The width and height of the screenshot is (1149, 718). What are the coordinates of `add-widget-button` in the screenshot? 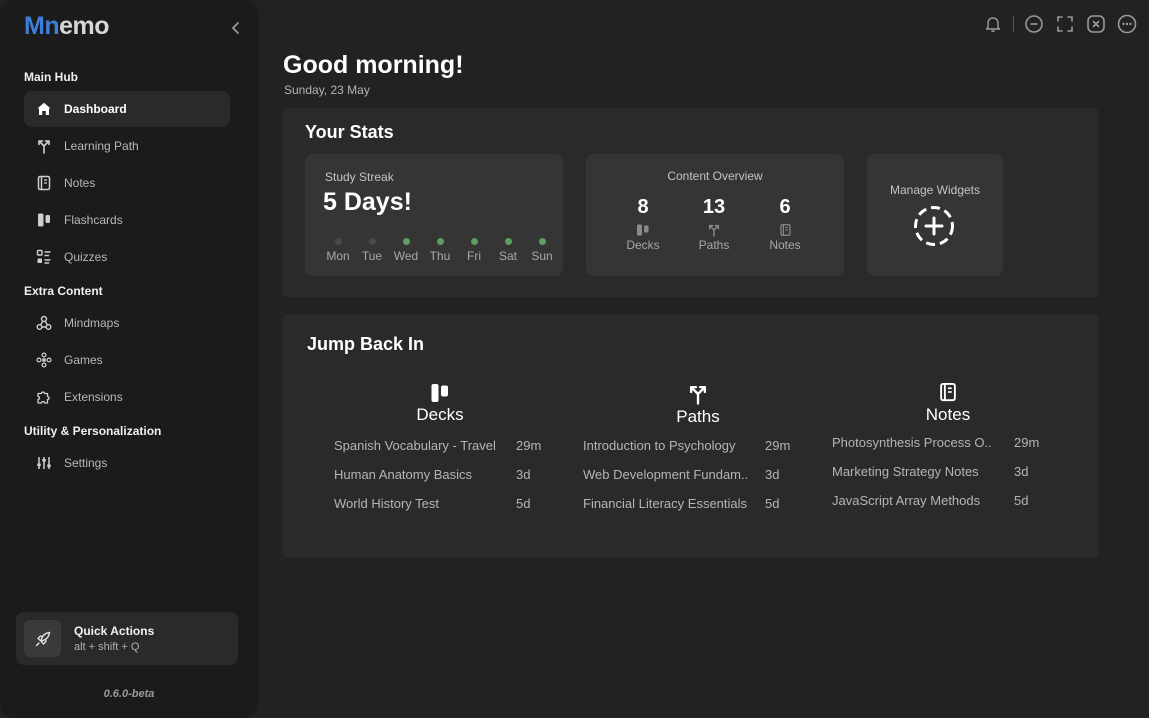 It's located at (934, 226).